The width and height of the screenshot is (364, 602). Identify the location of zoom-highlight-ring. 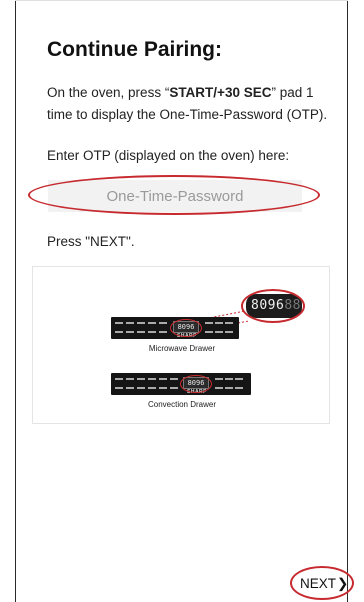
(273, 306).